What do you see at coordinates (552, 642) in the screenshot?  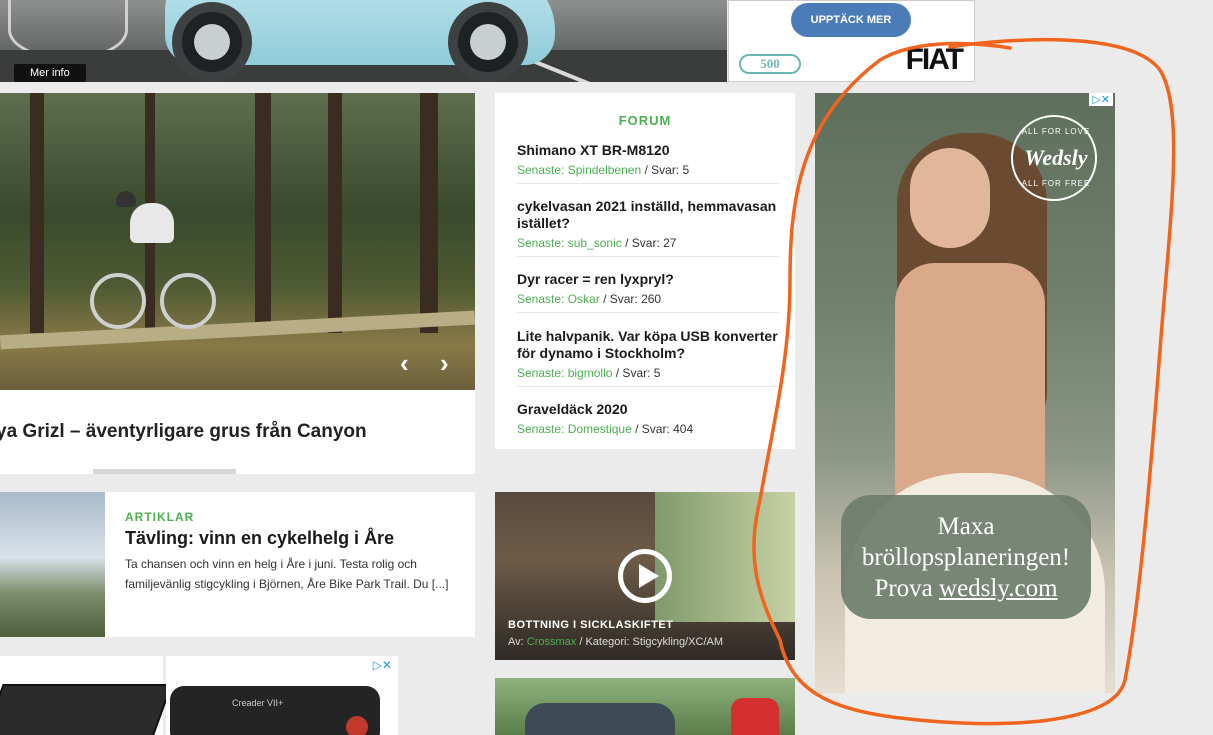 I see `video-author-link: Crossmax` at bounding box center [552, 642].